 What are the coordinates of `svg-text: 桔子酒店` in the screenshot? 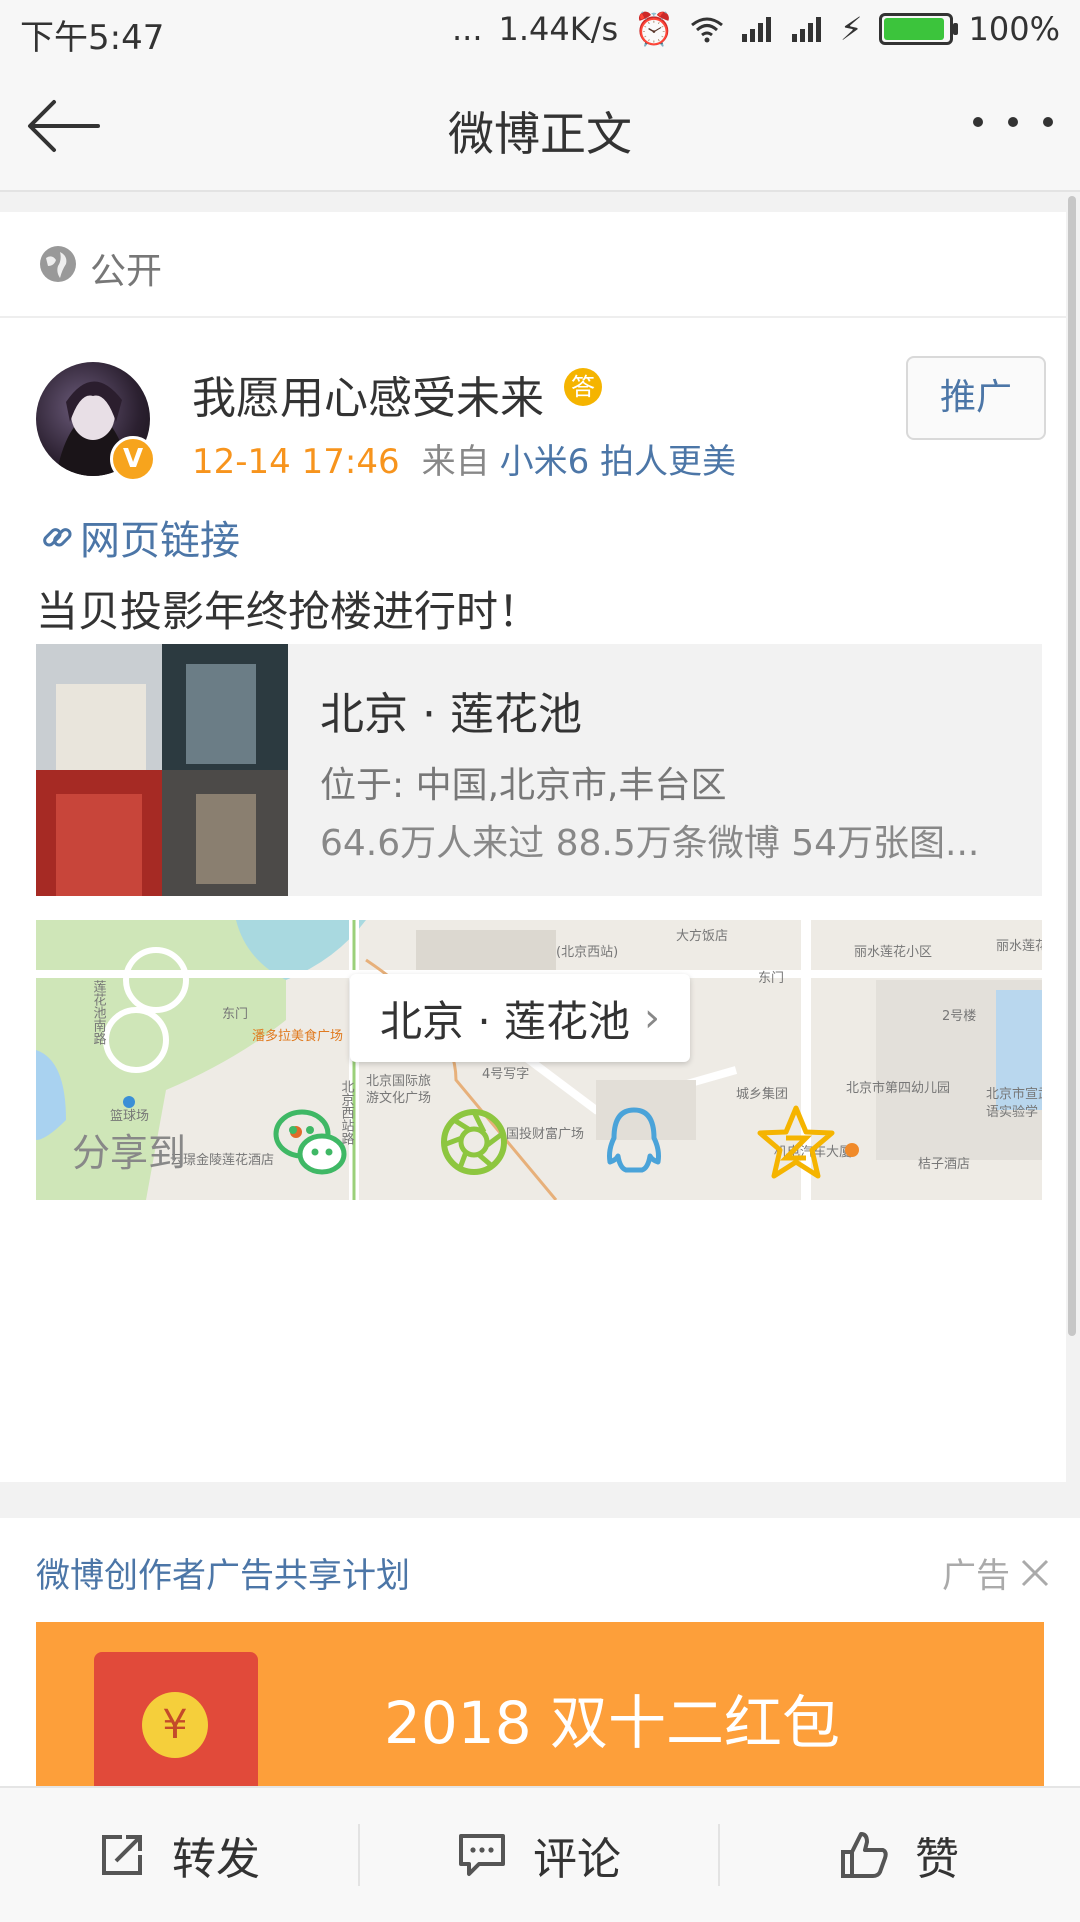 It's located at (944, 1164).